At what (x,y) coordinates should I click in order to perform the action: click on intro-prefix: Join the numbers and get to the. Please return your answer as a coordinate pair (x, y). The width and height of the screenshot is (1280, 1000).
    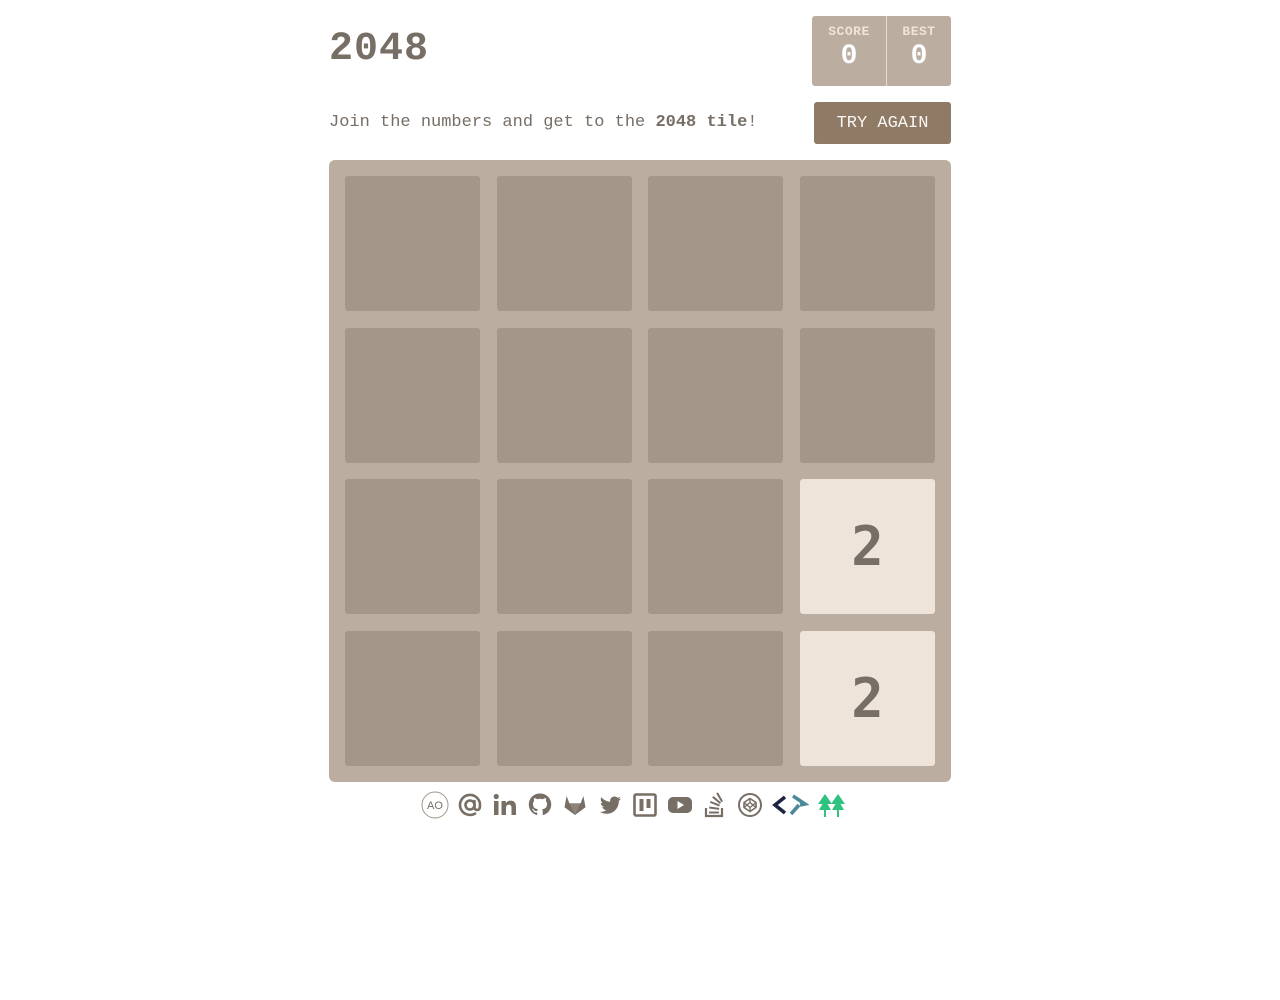
    Looking at the image, I should click on (492, 122).